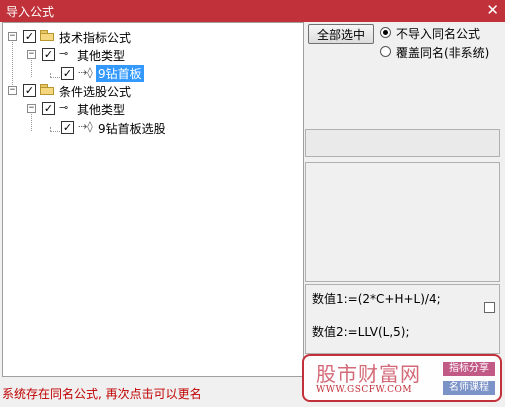 This screenshot has width=505, height=407. Describe the element at coordinates (385, 32) in the screenshot. I see `radio-no-import-duplicate` at that location.